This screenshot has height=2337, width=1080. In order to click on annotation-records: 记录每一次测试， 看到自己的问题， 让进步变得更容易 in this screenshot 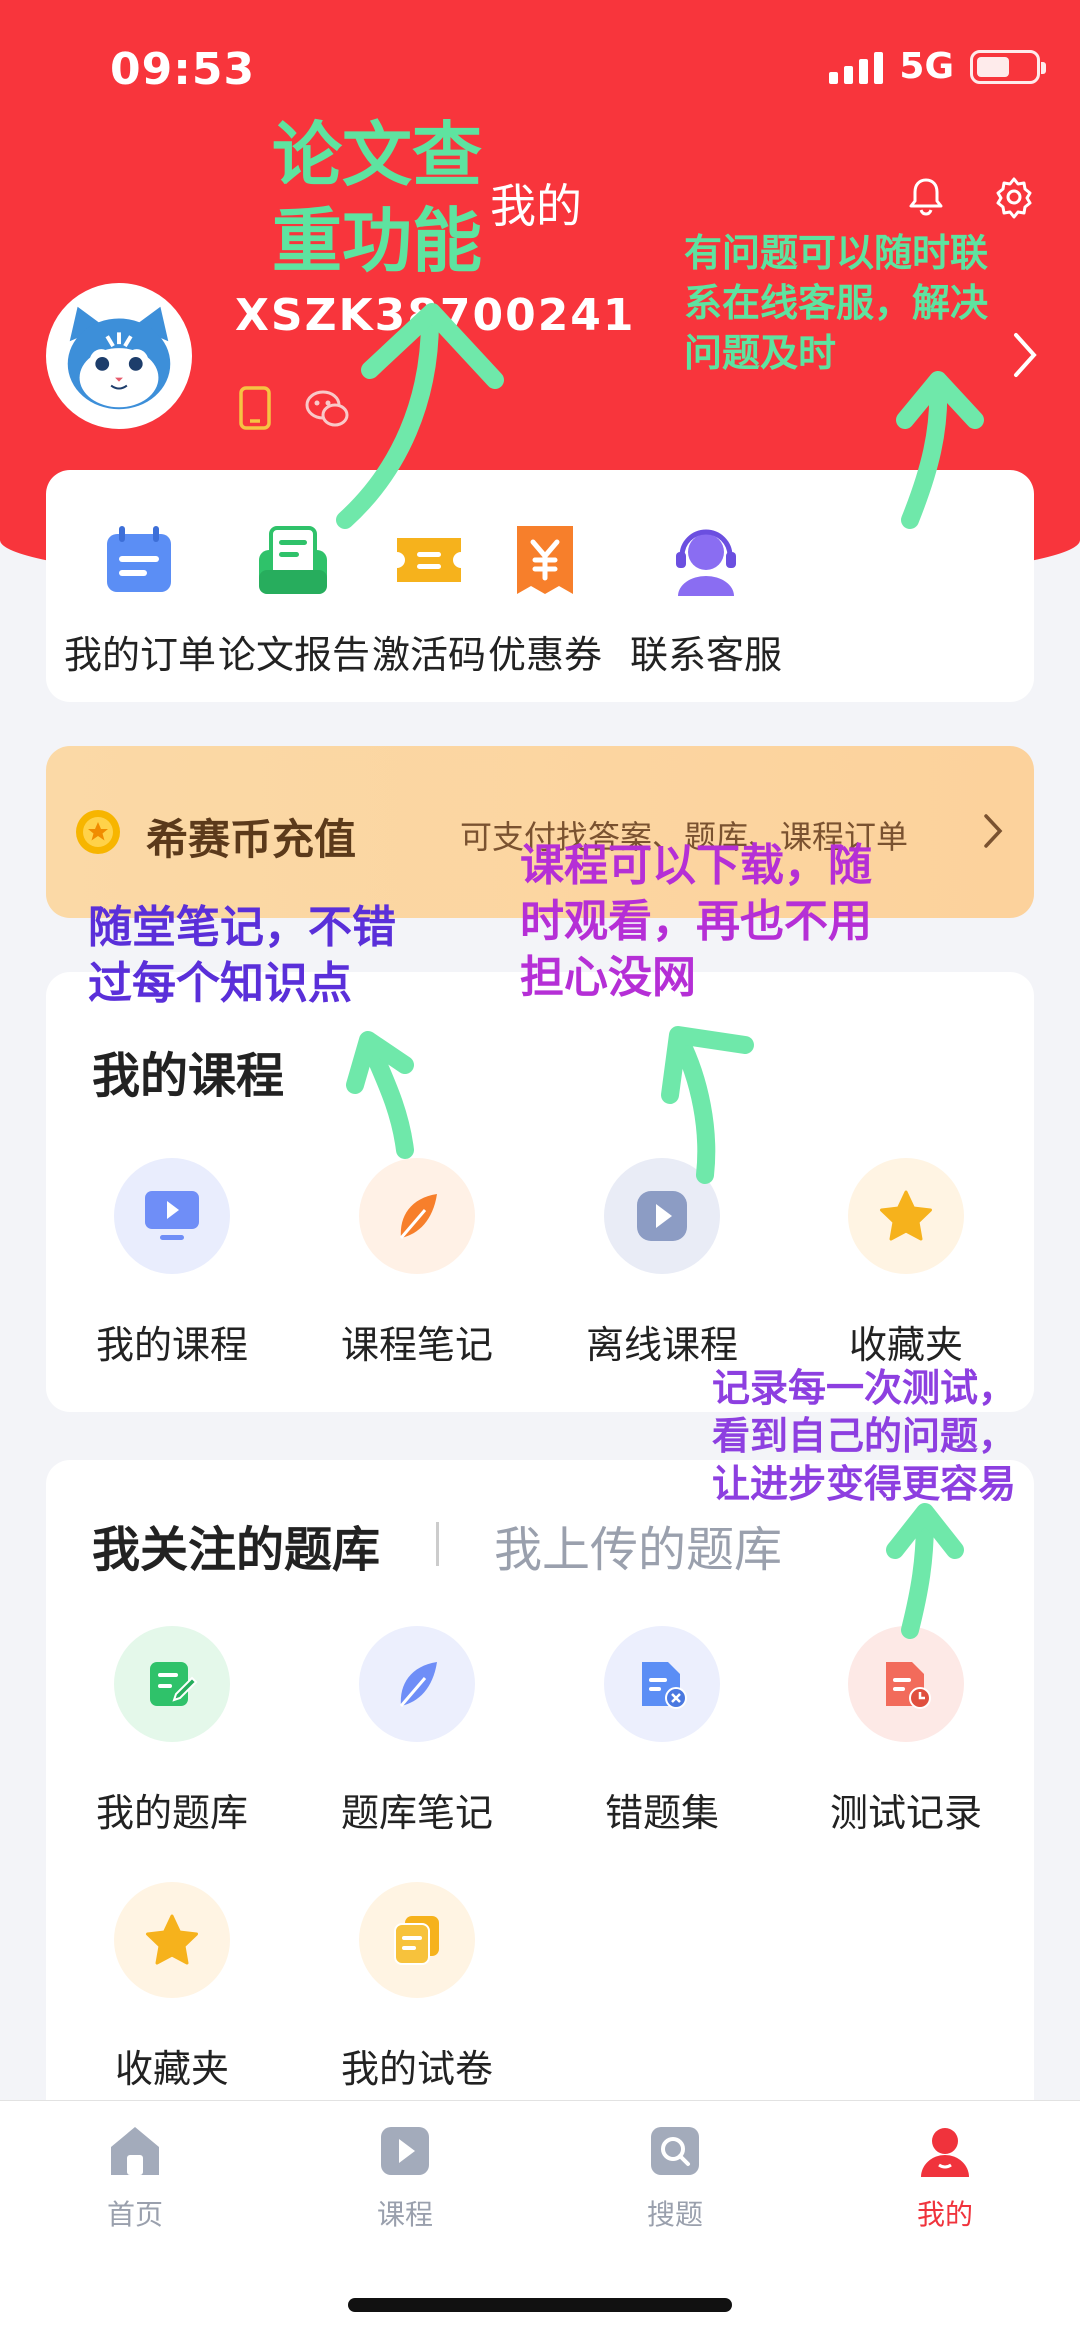, I will do `click(864, 1436)`.